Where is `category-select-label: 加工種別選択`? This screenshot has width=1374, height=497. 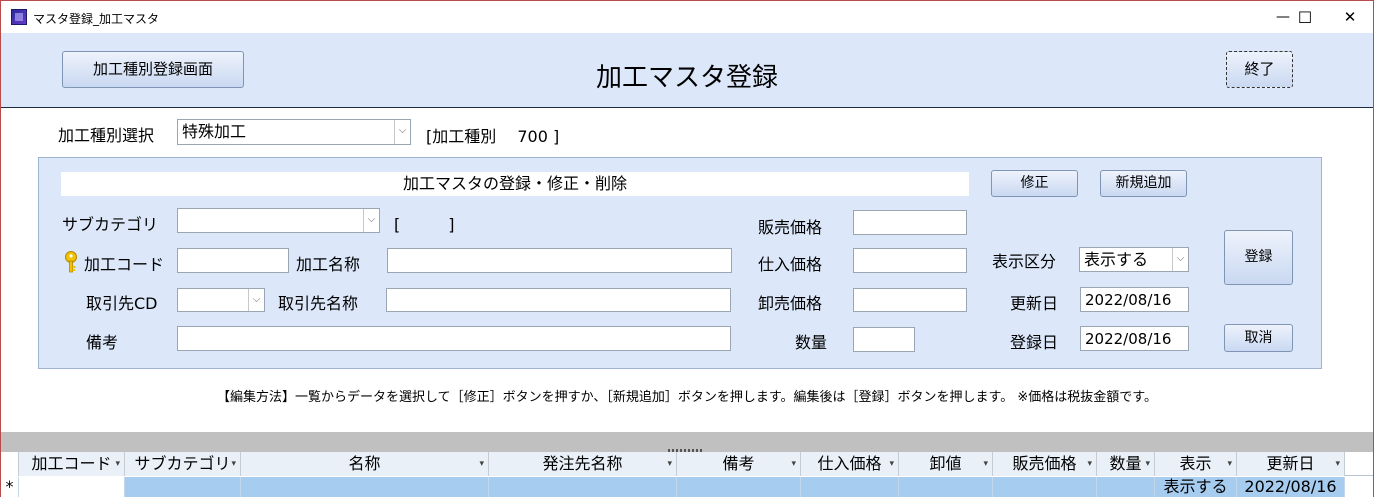 category-select-label: 加工種別選択 is located at coordinates (106, 135).